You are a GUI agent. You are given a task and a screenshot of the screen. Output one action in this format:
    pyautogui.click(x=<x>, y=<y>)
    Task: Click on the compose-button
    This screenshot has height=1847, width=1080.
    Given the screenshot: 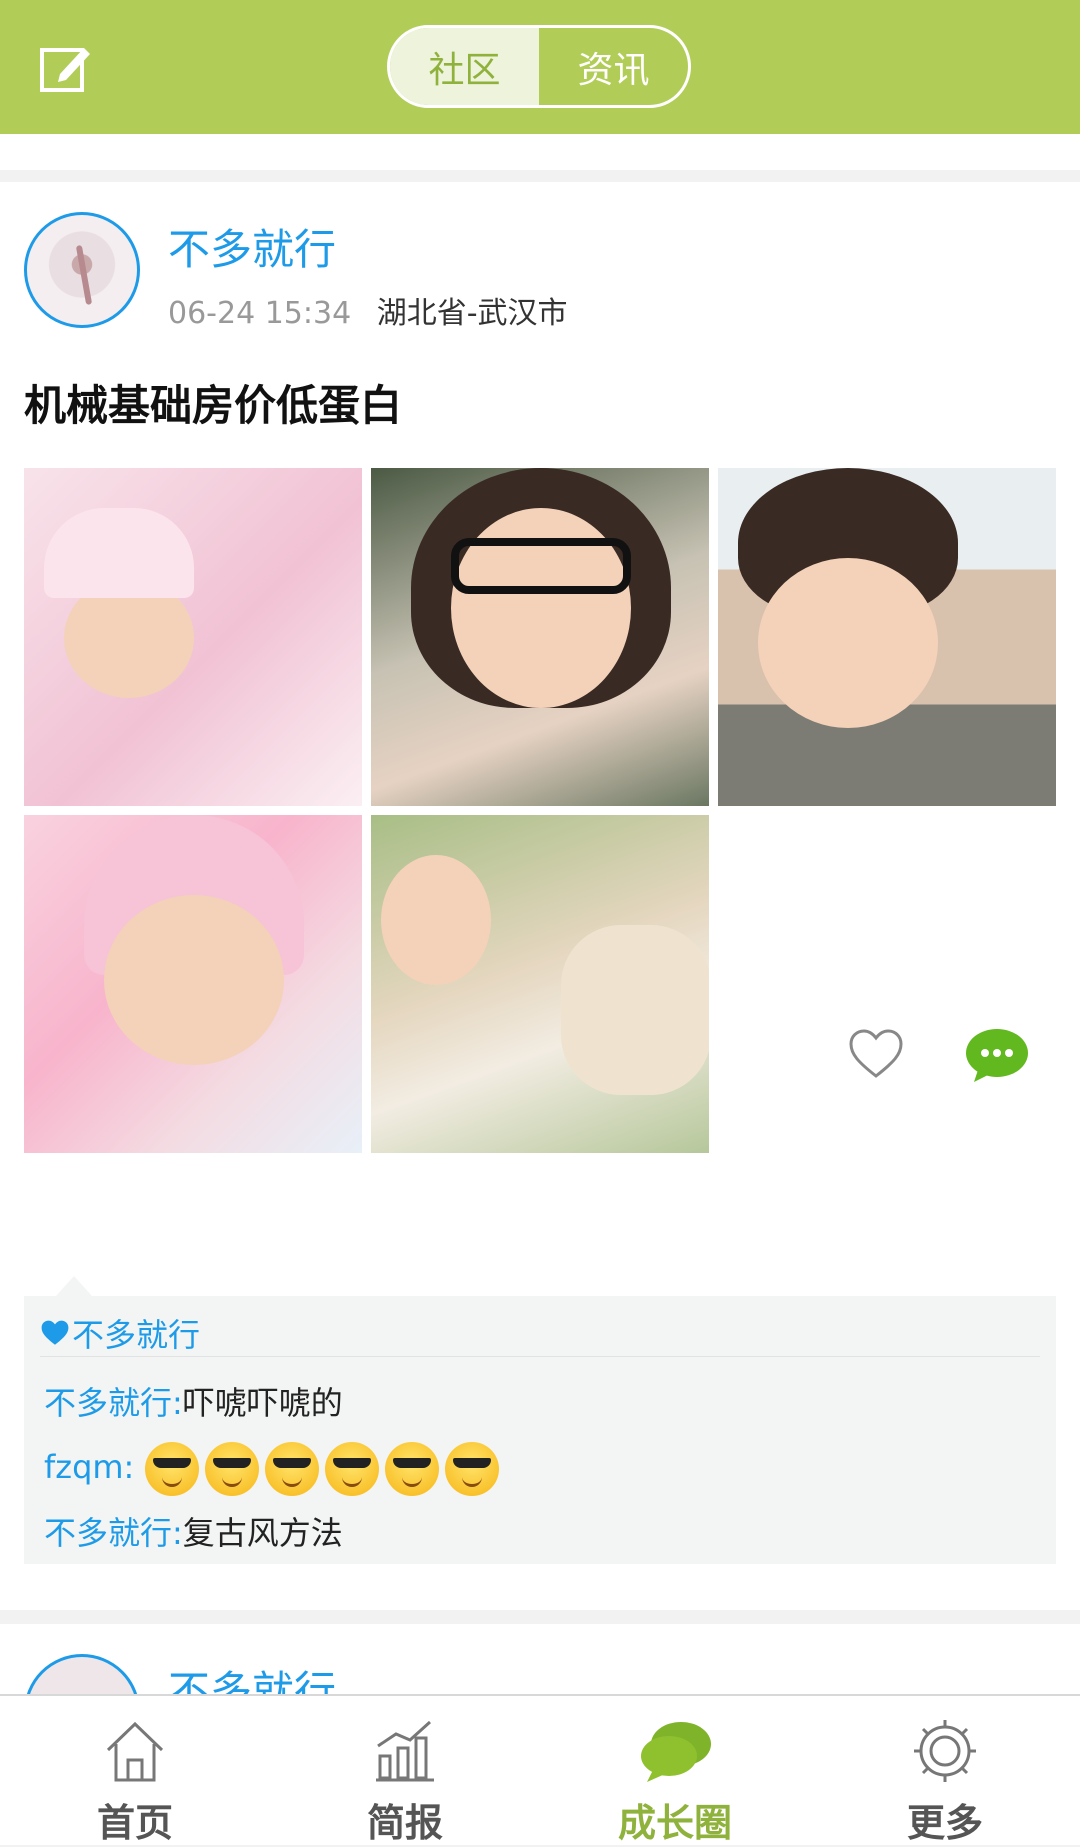 What is the action you would take?
    pyautogui.click(x=66, y=68)
    